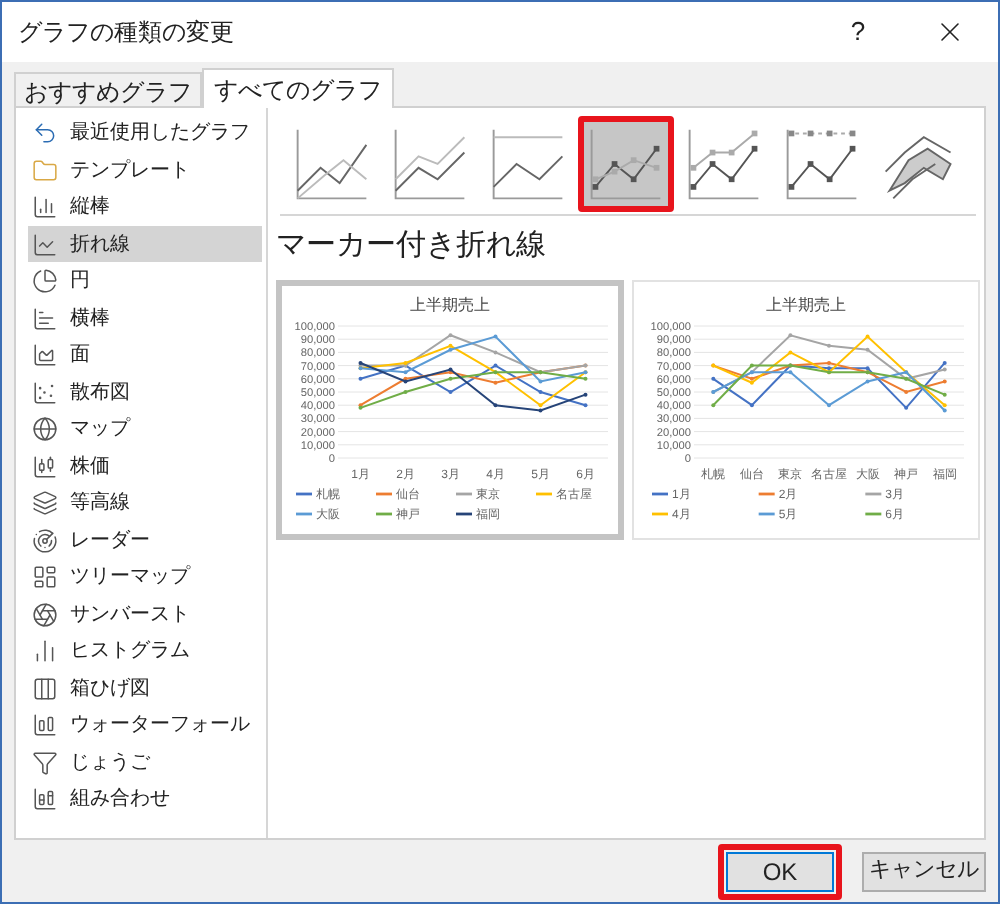 This screenshot has height=904, width=1000. I want to click on chart-type-item: 散布図, so click(145, 392).